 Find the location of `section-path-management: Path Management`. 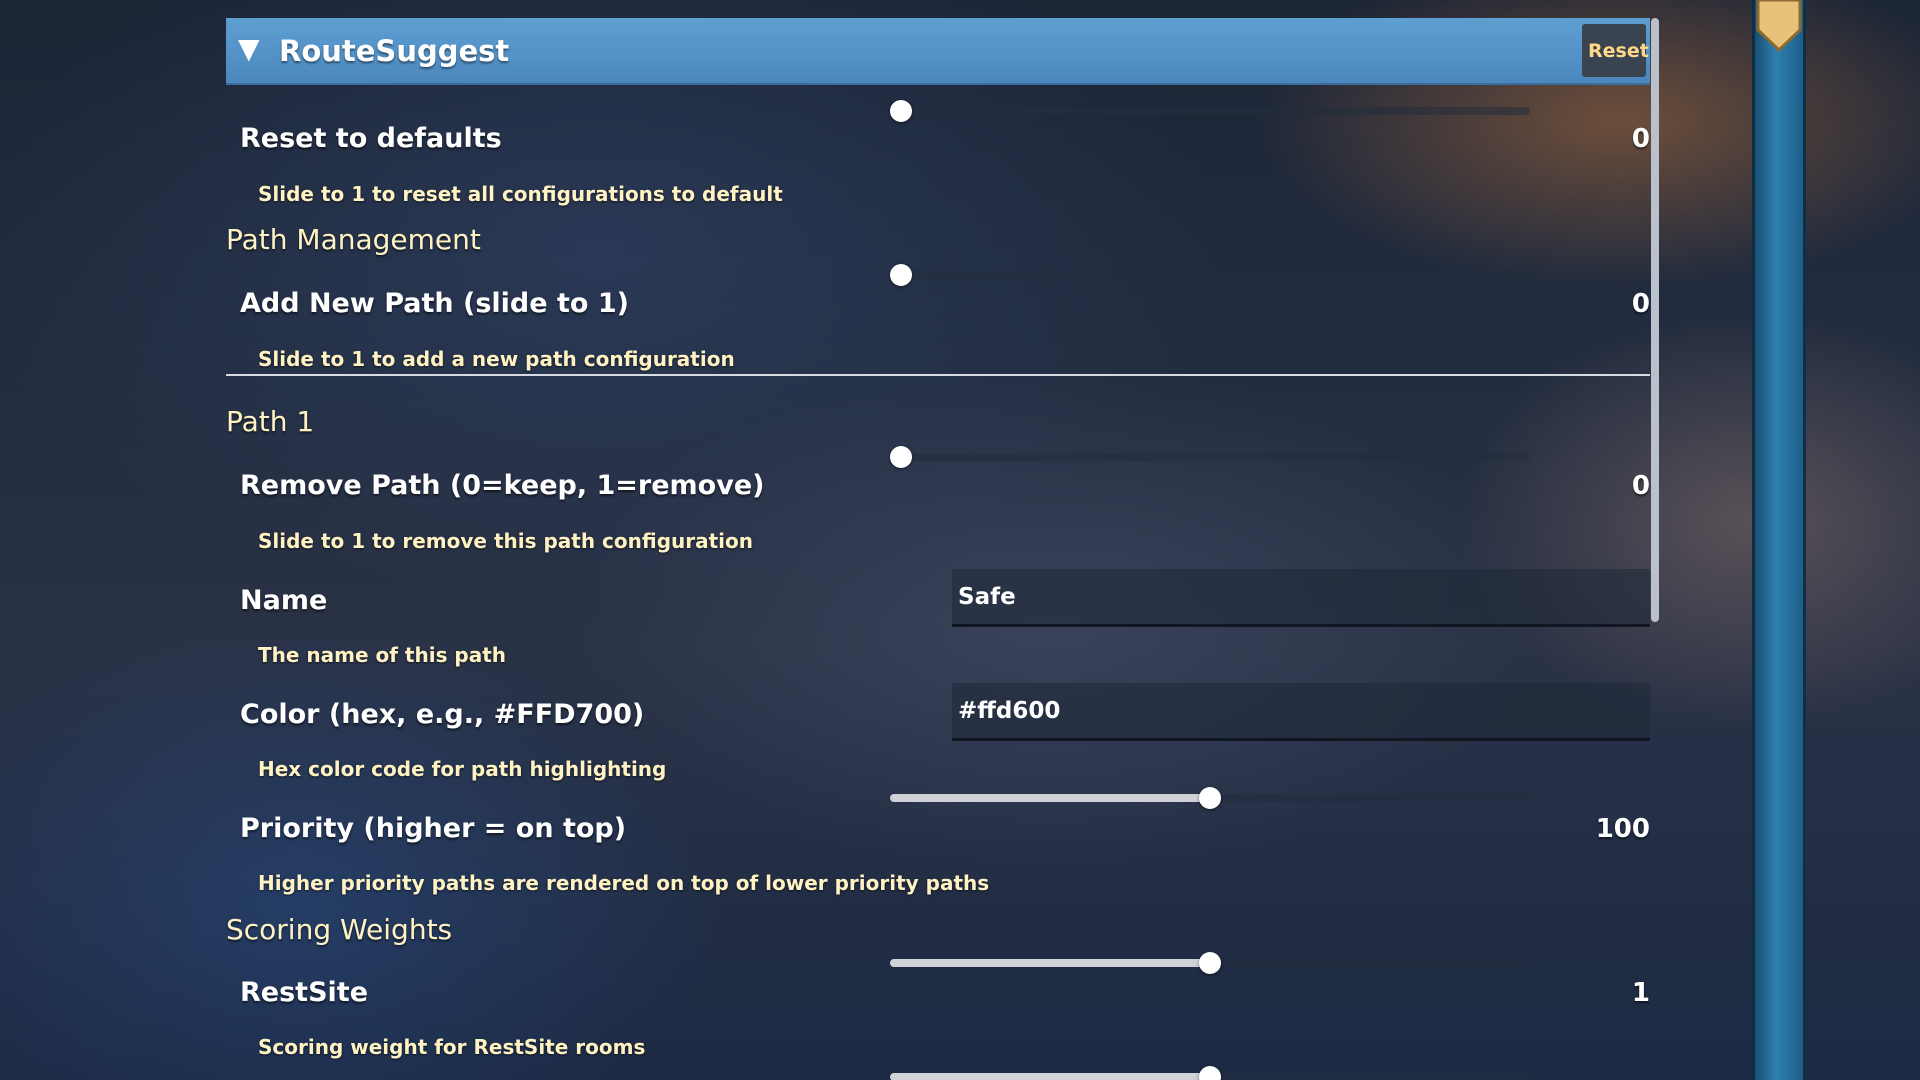

section-path-management: Path Management is located at coordinates (353, 239).